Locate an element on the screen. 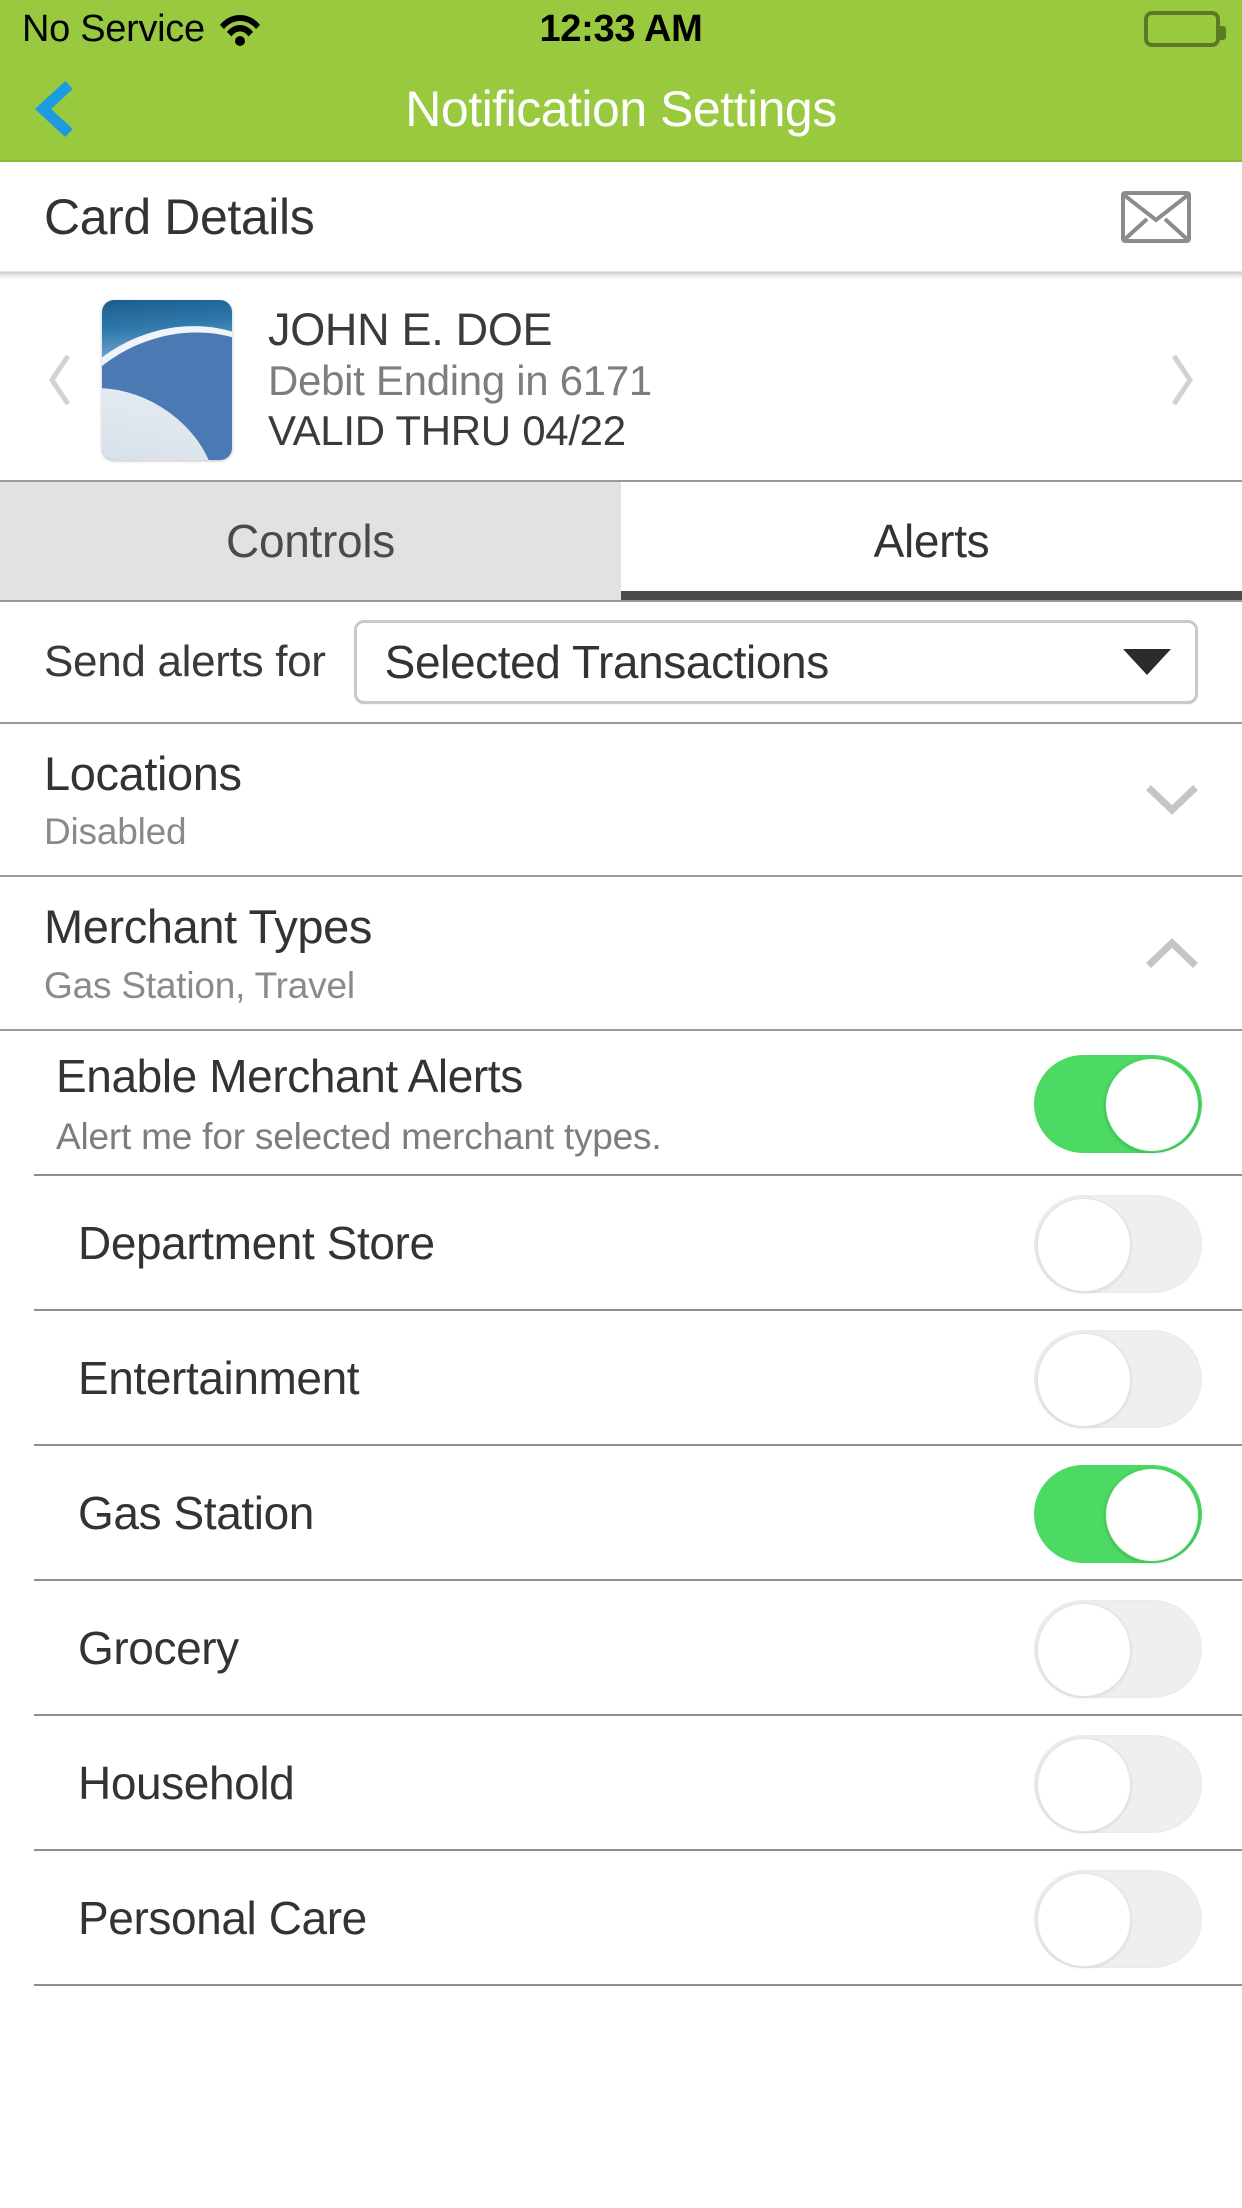 This screenshot has width=1242, height=2208. card-art-image is located at coordinates (167, 380).